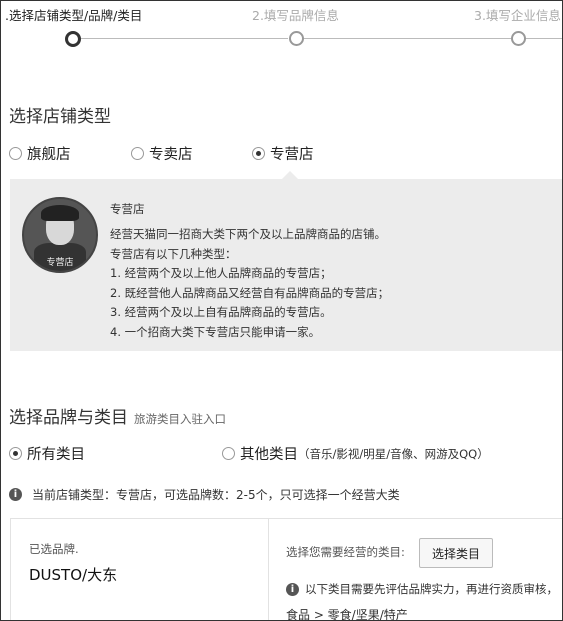  I want to click on travel-category-link: 旅游类目入驻入口, so click(180, 419).